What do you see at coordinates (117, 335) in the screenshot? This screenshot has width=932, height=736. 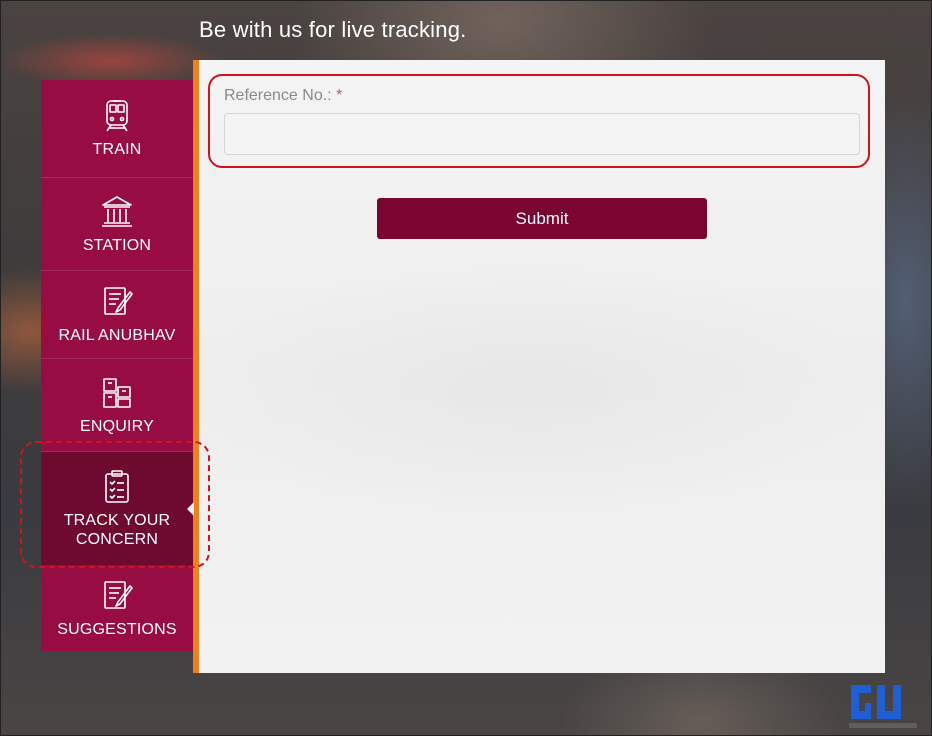 I see `sidebar-item-label: RAIL ANUBHAV` at bounding box center [117, 335].